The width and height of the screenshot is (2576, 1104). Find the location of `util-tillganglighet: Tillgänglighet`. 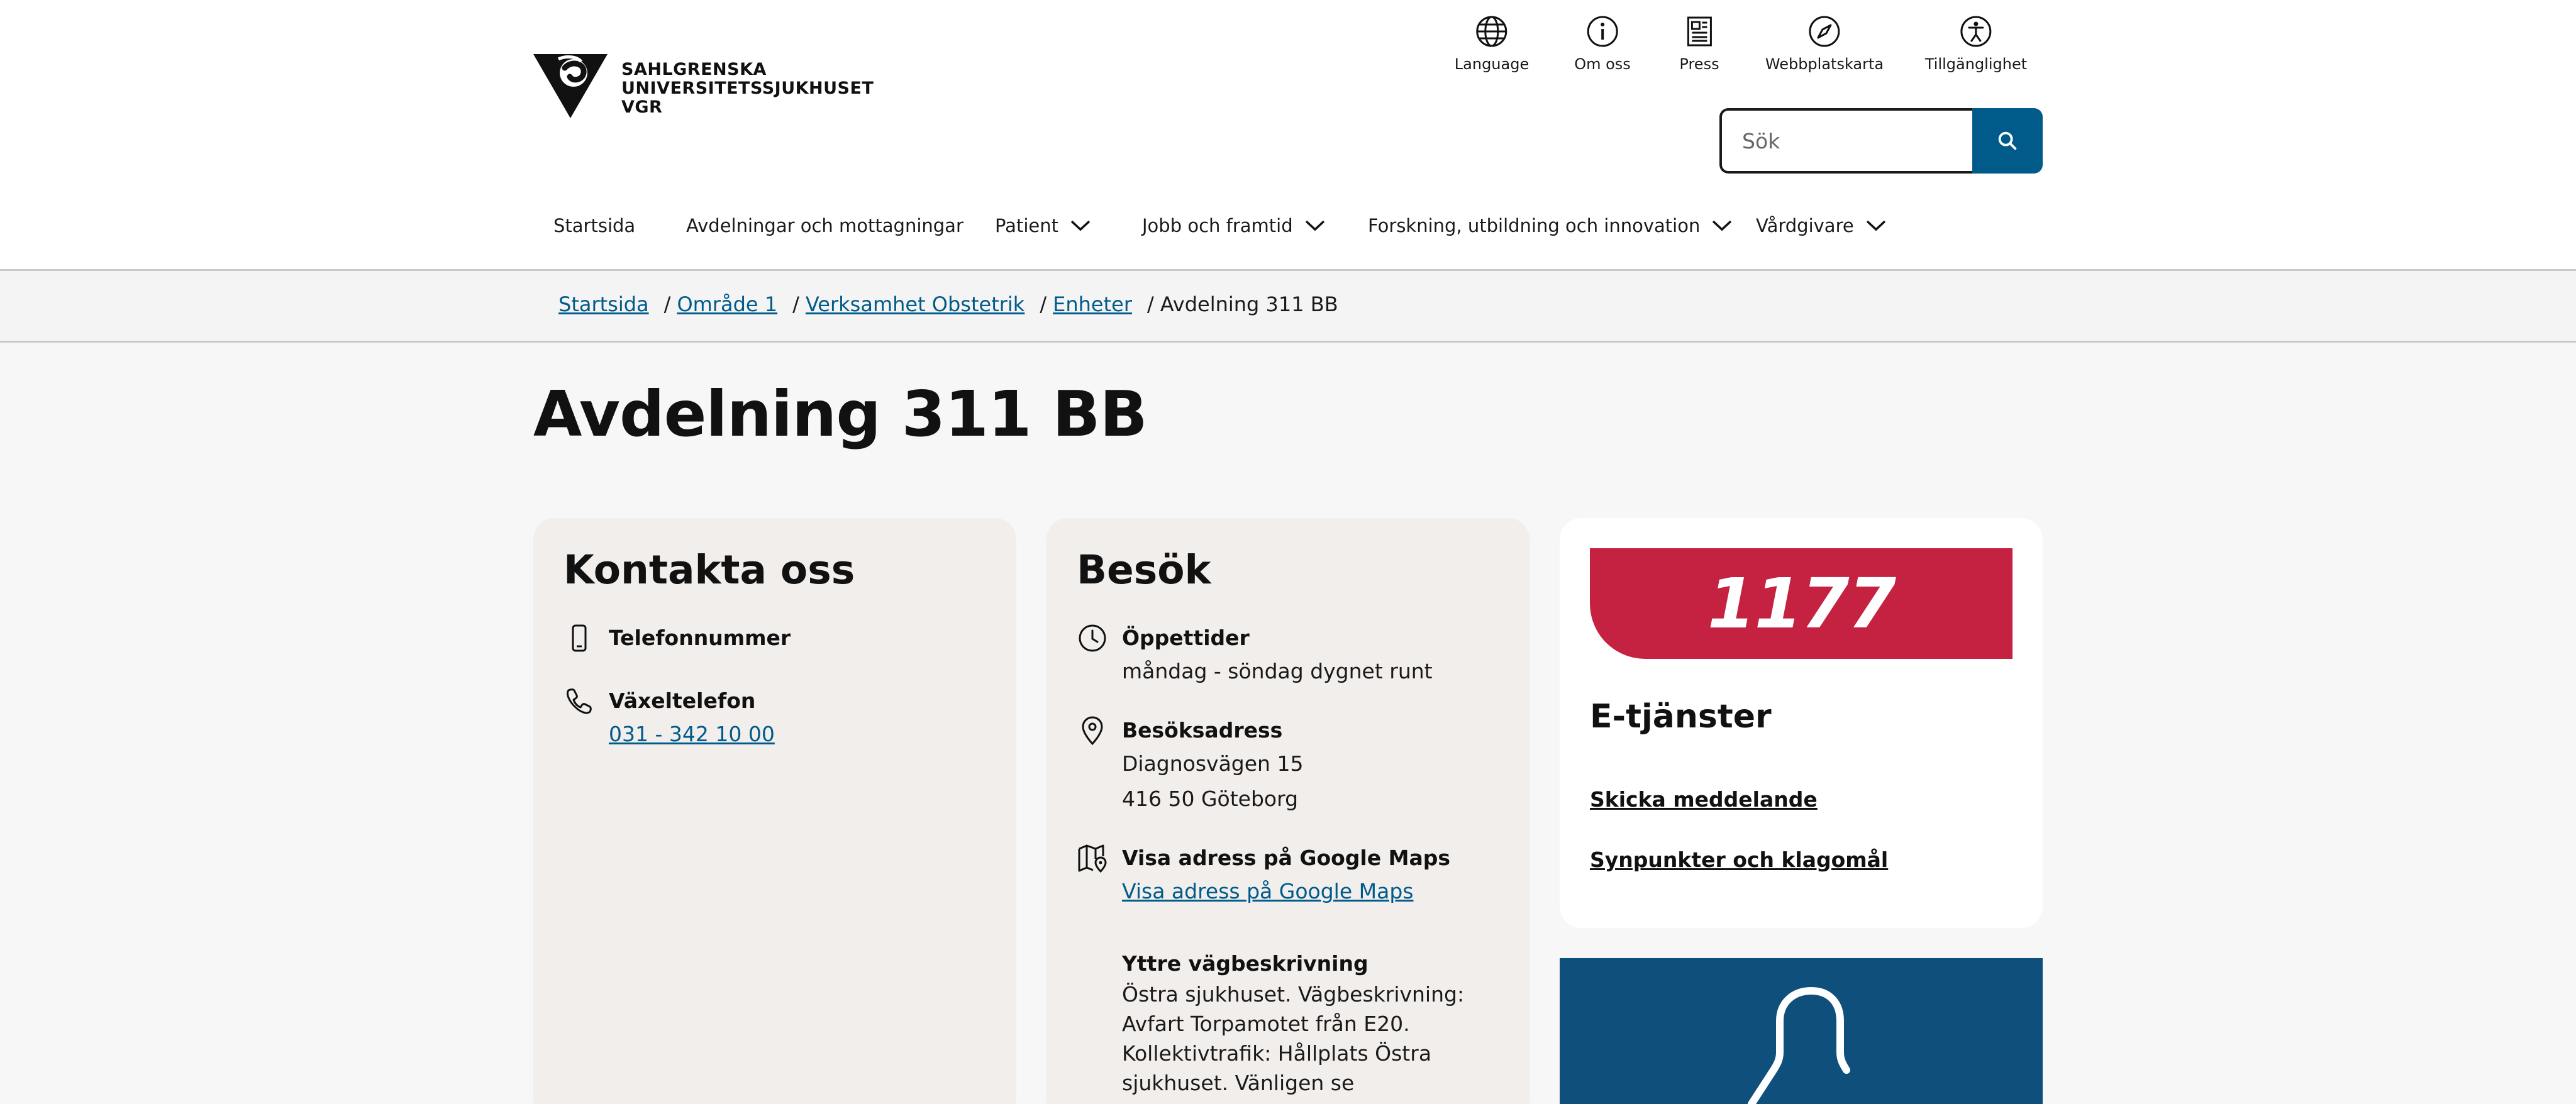

util-tillganglighet: Tillgänglighet is located at coordinates (1976, 43).